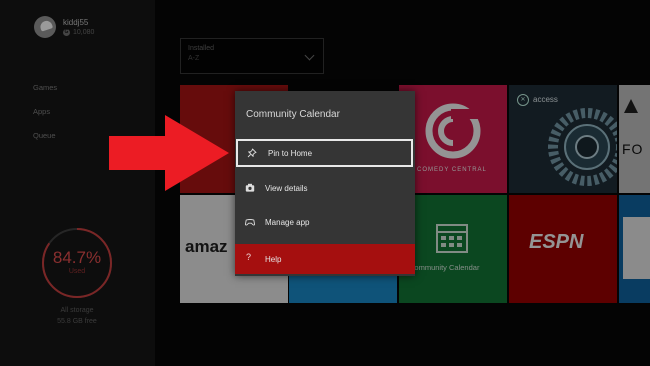 Image resolution: width=650 pixels, height=366 pixels. Describe the element at coordinates (76, 22) in the screenshot. I see `gamertag: kiddj55` at that location.